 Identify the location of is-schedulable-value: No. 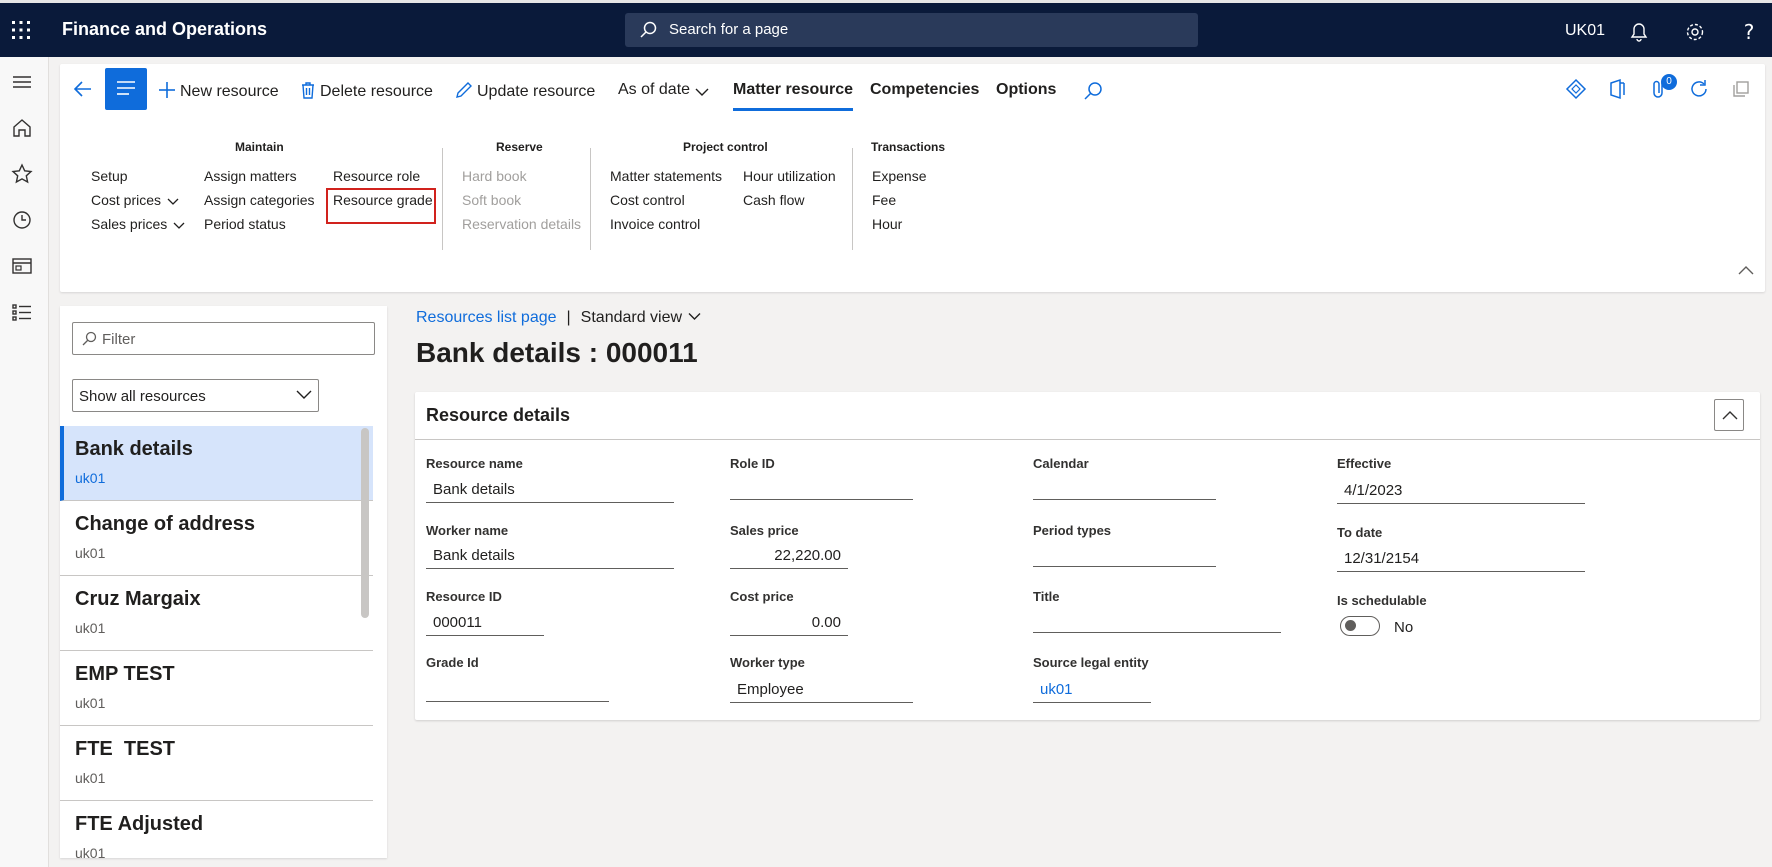
(1404, 627).